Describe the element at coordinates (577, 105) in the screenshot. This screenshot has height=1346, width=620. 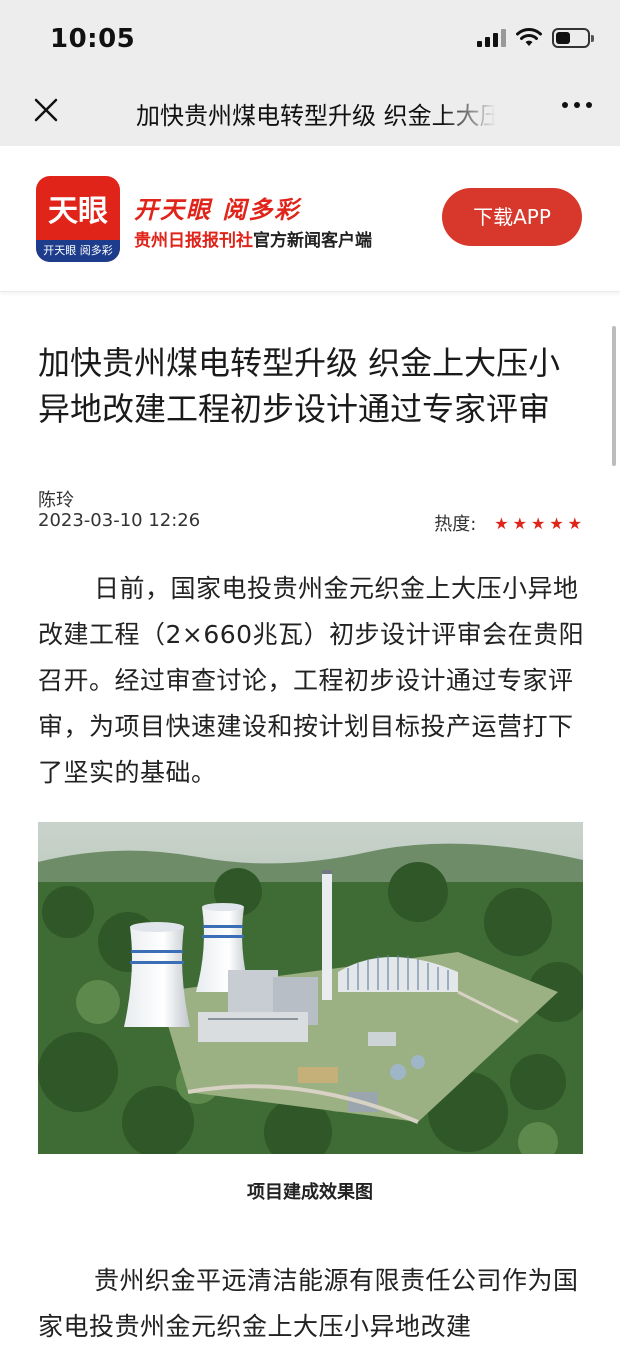
I see `more-options-icon` at that location.